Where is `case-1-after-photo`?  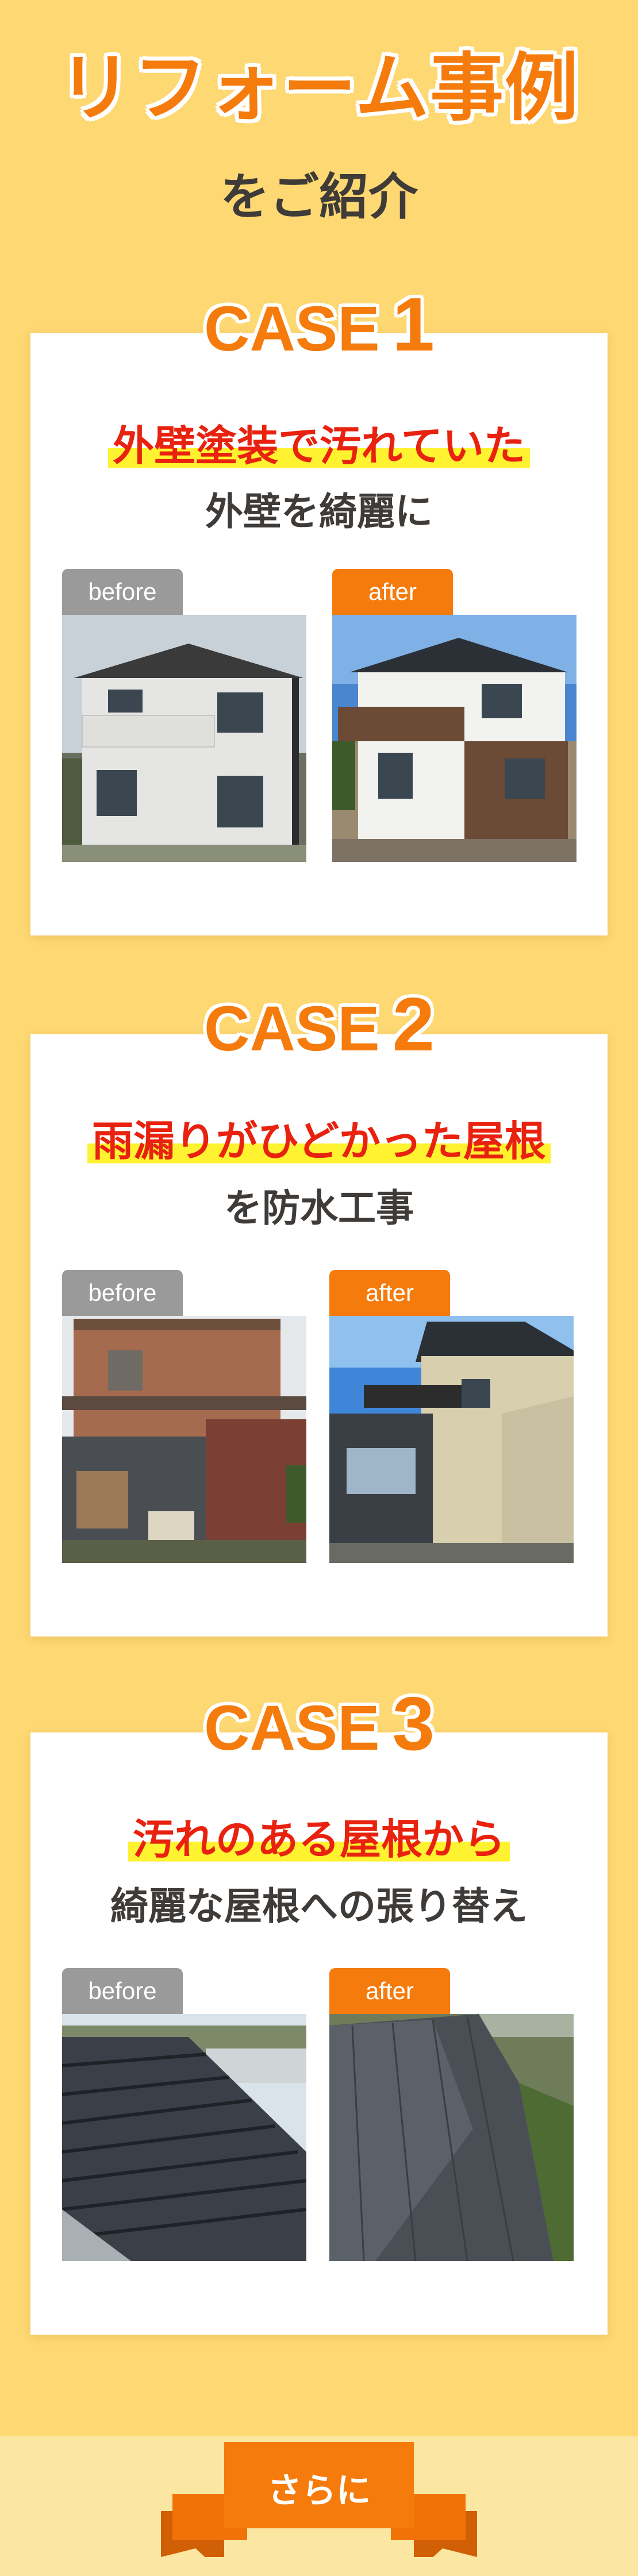 case-1-after-photo is located at coordinates (454, 738).